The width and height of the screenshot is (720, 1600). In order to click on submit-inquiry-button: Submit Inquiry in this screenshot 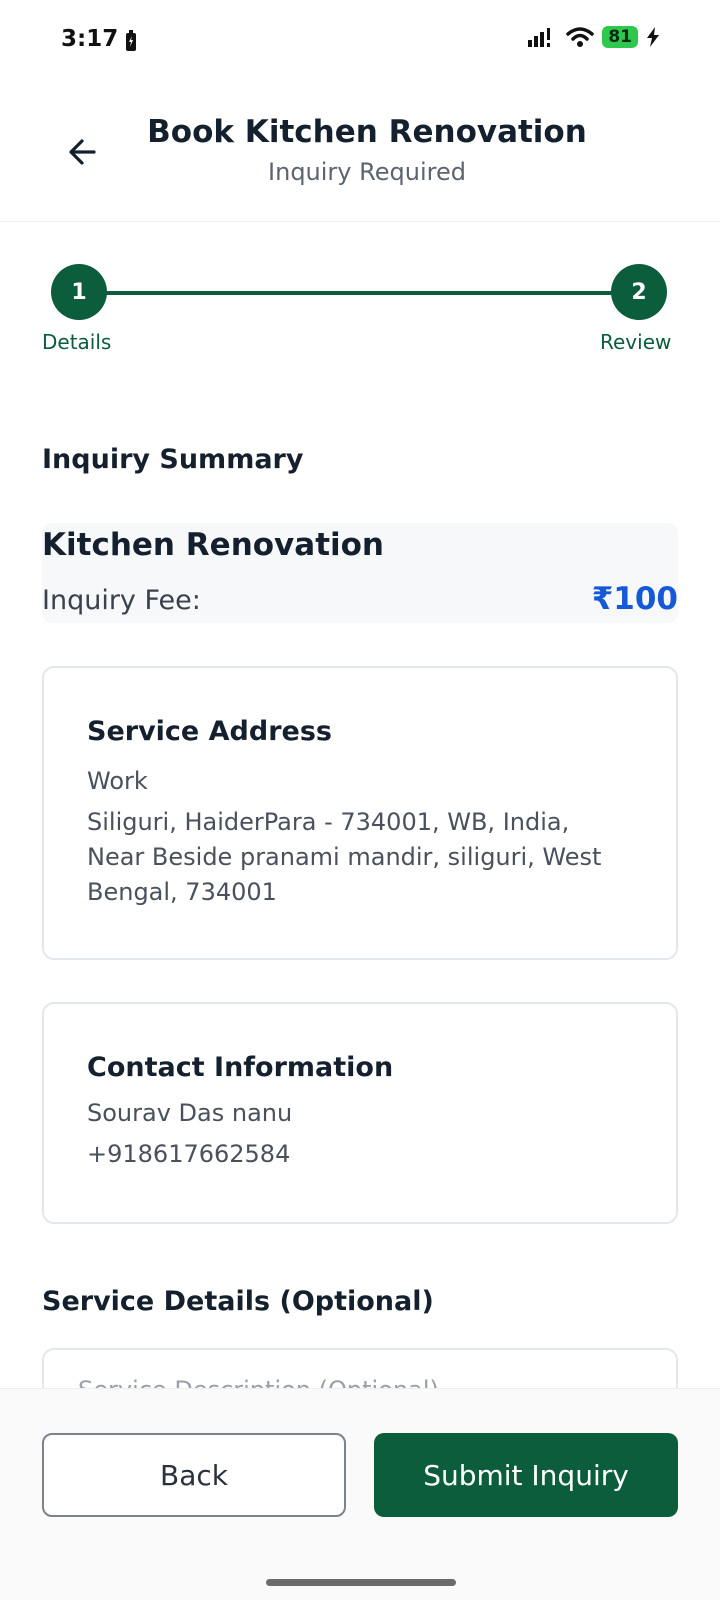, I will do `click(526, 1475)`.